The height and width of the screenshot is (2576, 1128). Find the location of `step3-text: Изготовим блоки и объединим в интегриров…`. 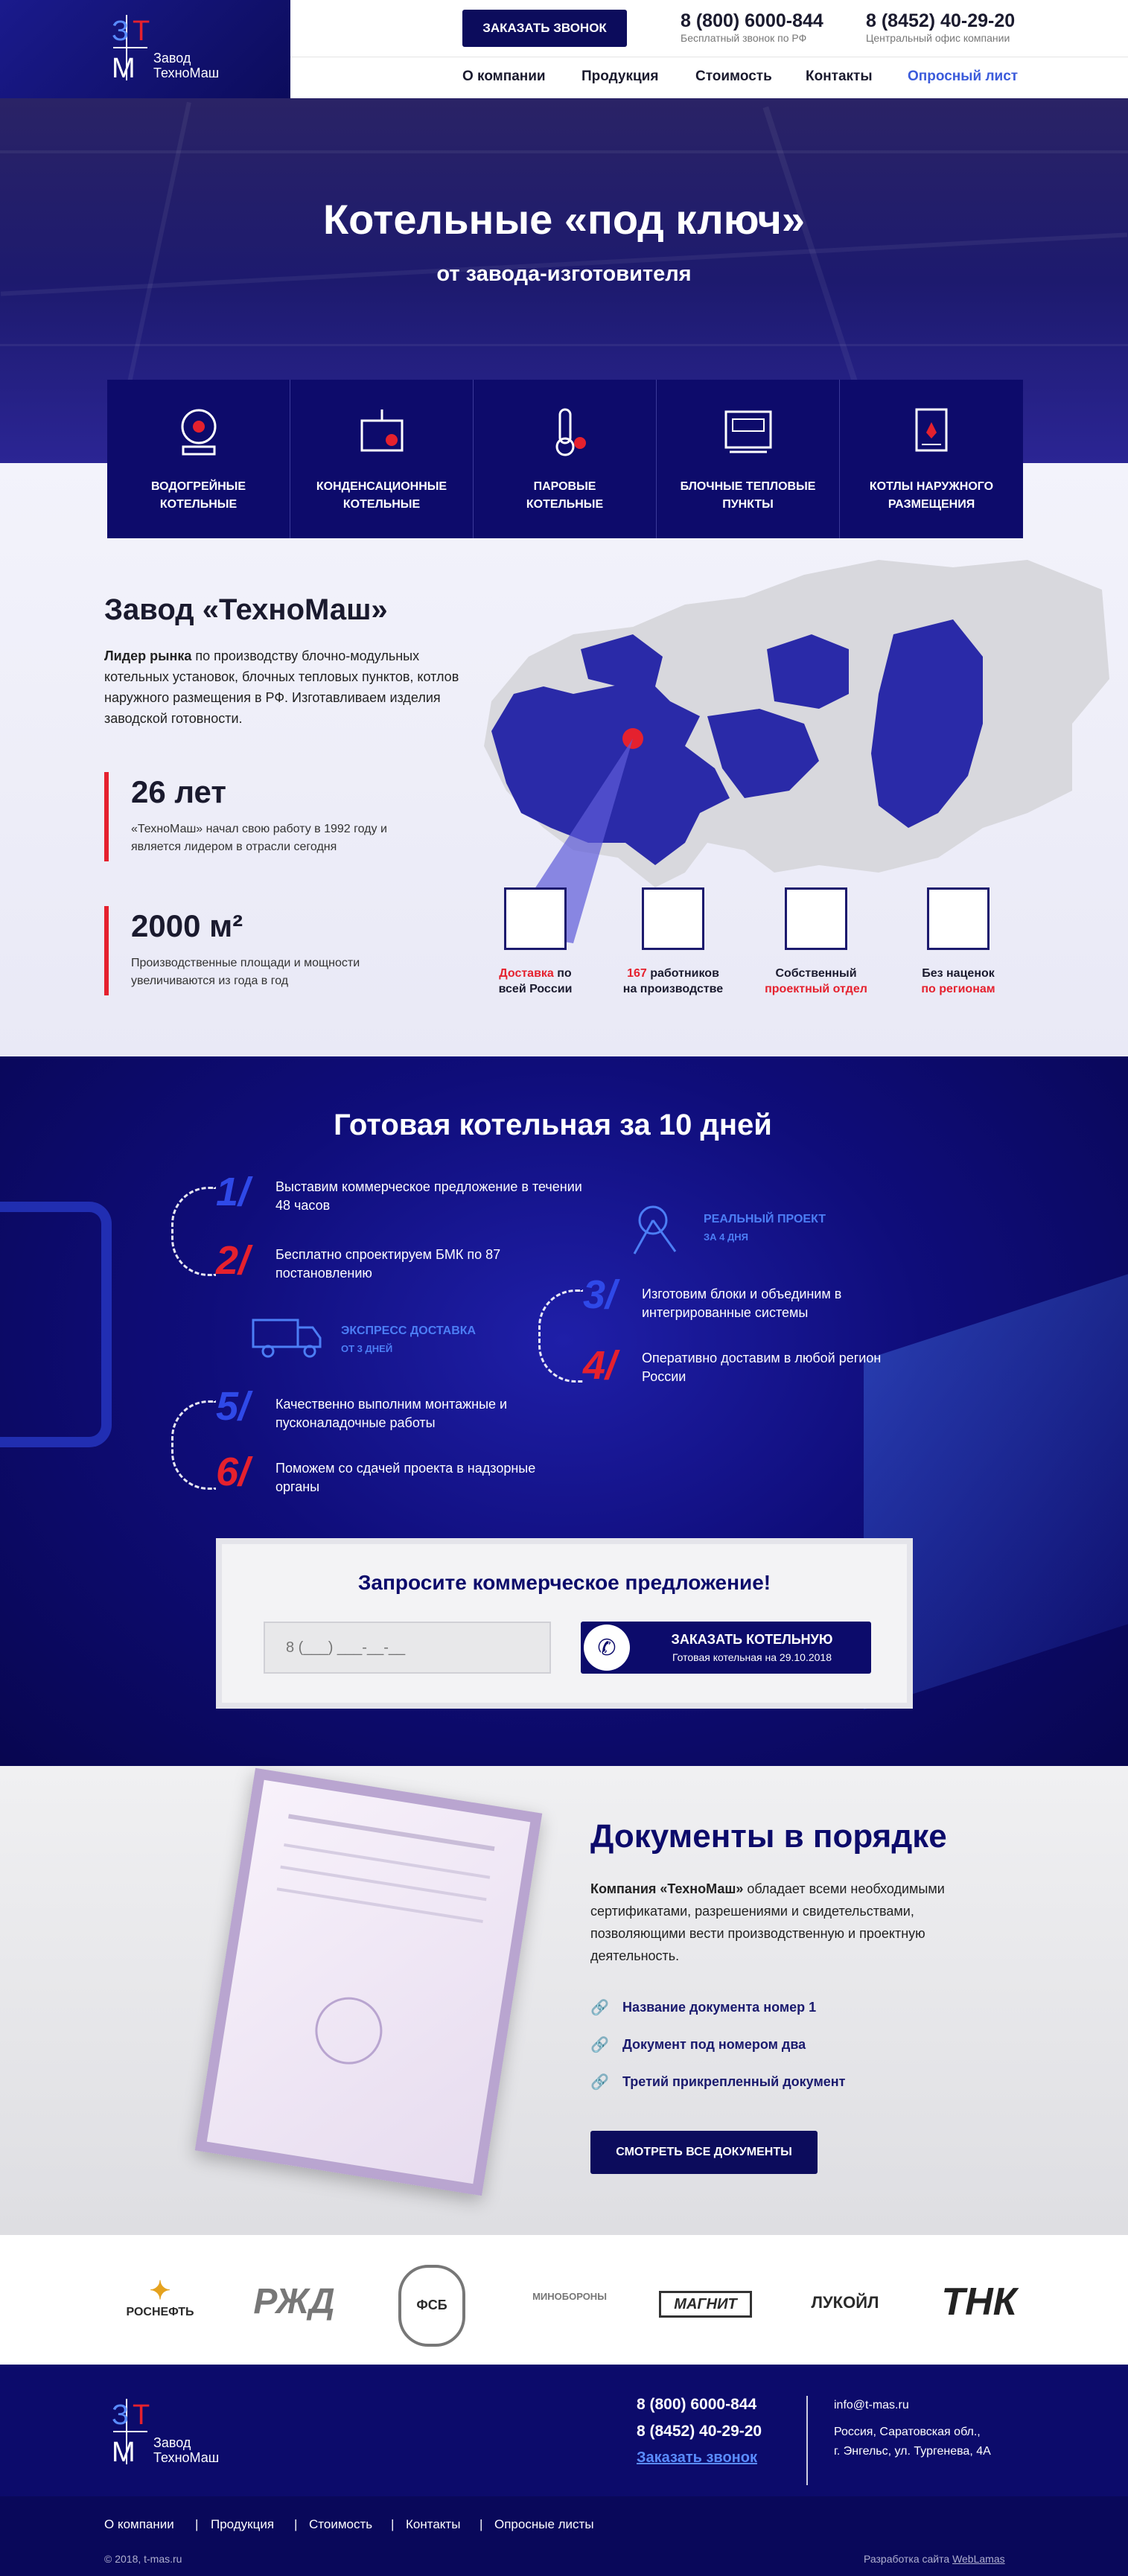

step3-text: Изготовим блоки и объединим в интегриров… is located at coordinates (742, 1303).